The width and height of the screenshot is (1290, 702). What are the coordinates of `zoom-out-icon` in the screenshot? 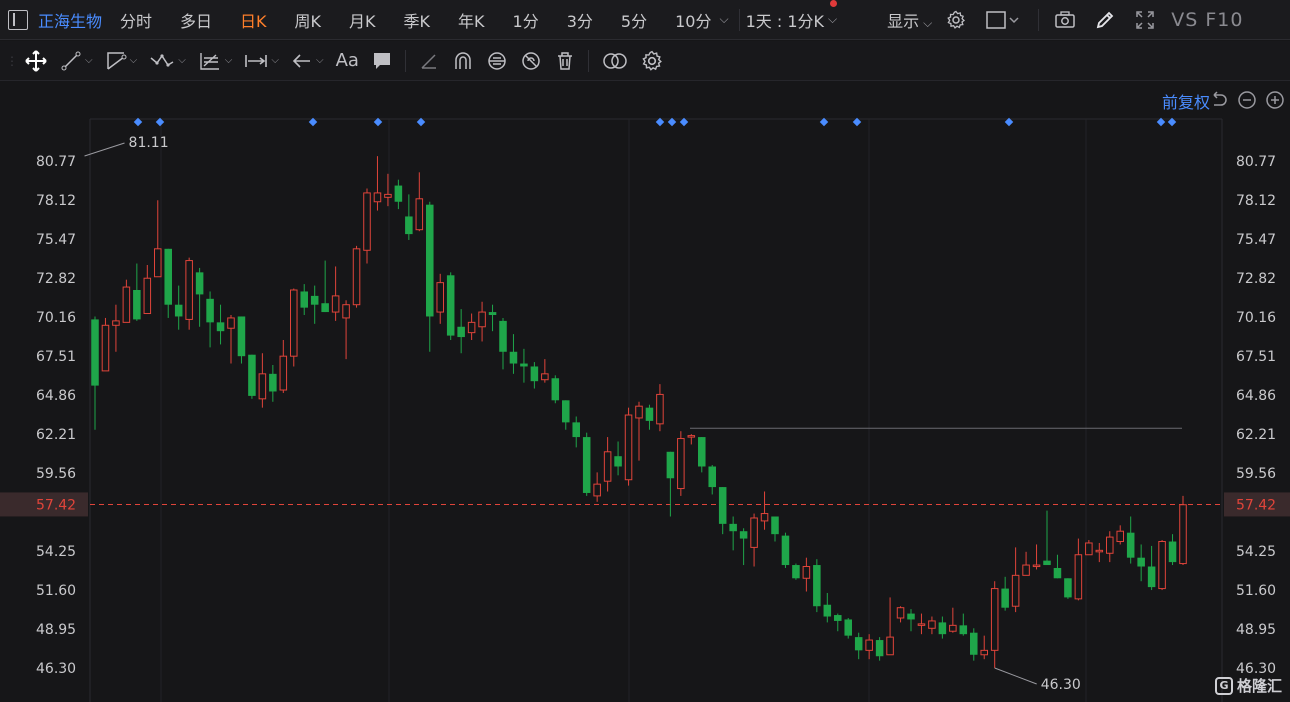 It's located at (1247, 100).